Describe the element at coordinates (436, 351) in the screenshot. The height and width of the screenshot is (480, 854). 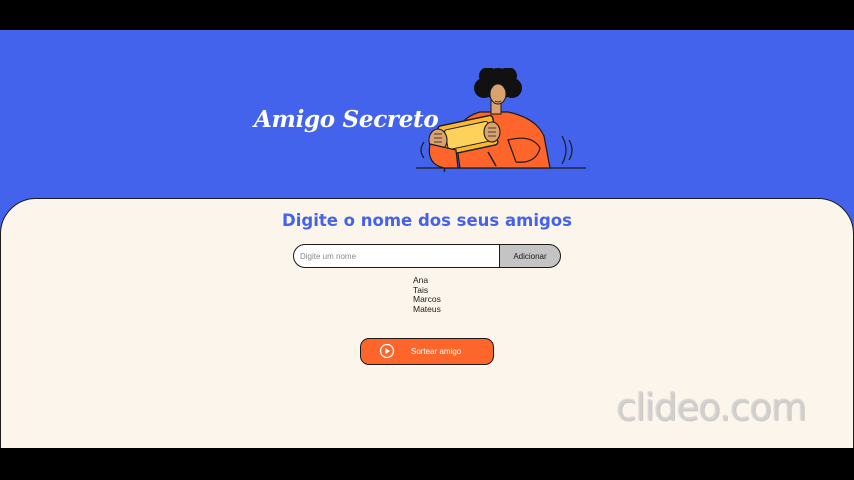
I see `draw-button-label: Sortear amigo` at that location.